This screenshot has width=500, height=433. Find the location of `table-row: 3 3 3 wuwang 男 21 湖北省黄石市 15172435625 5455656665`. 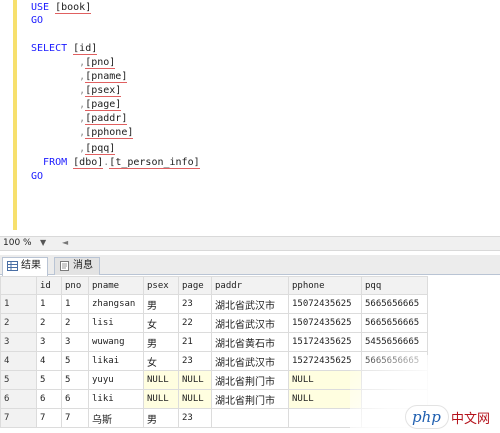

table-row: 3 3 3 wuwang 男 21 湖北省黄石市 15172435625 5455656665 is located at coordinates (214, 342).